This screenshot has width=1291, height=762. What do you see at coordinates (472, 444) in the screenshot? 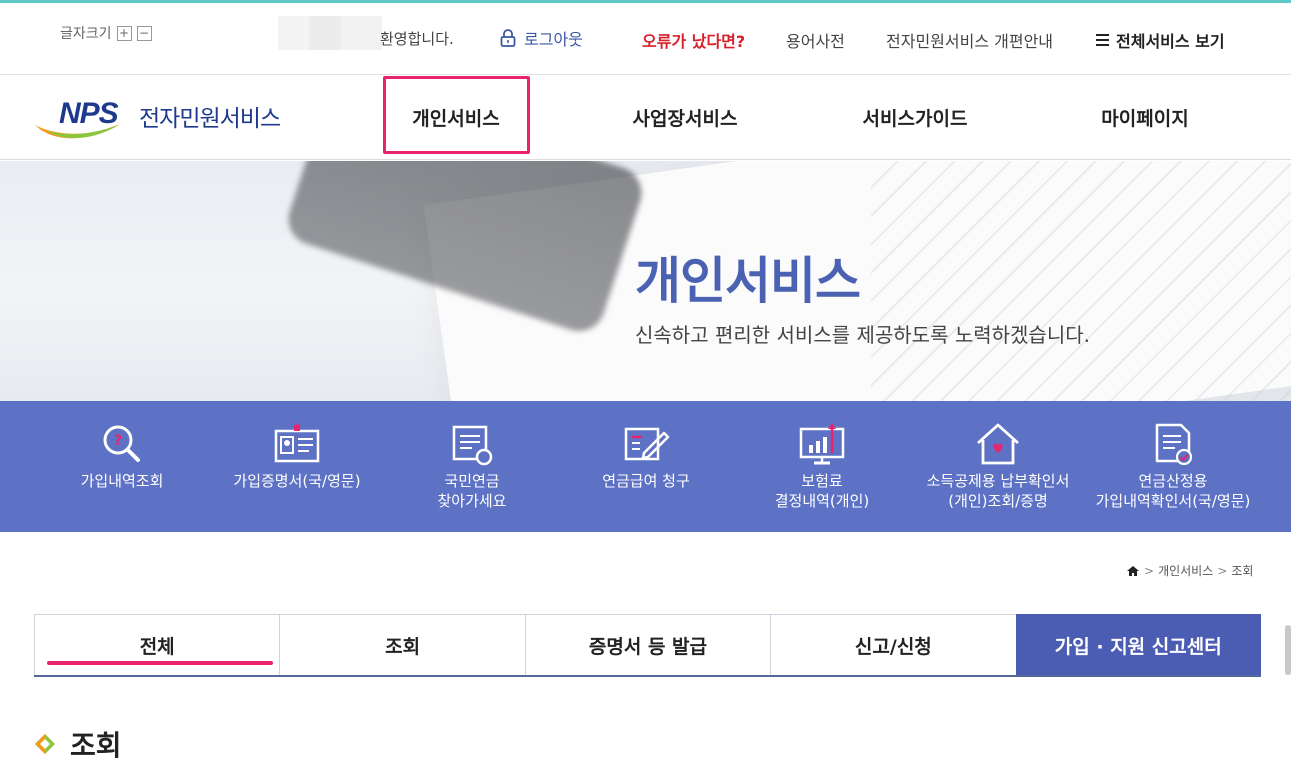
I see `document-coin-icon` at bounding box center [472, 444].